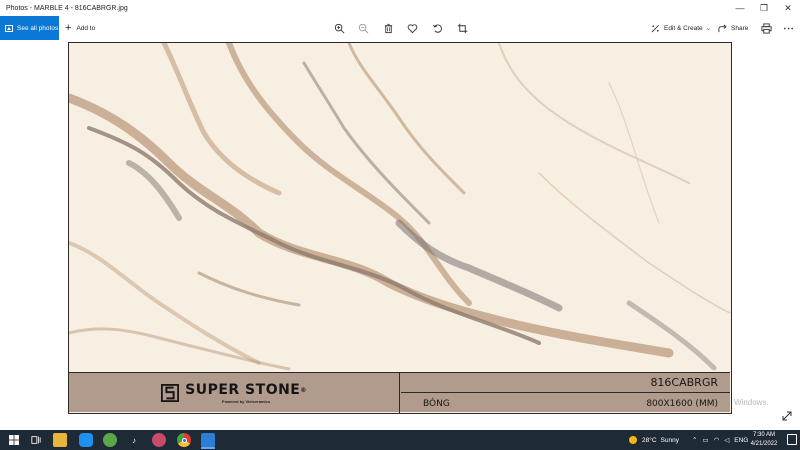 The image size is (800, 450). I want to click on more-icon, so click(788, 28).